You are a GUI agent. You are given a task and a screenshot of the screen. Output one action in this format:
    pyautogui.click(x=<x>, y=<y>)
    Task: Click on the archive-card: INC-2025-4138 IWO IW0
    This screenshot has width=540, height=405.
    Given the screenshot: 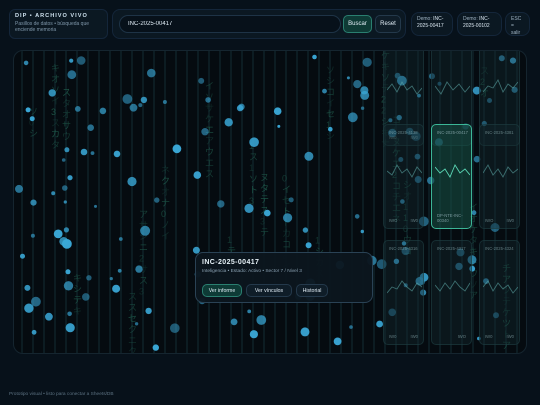 What is the action you would take?
    pyautogui.click(x=403, y=176)
    